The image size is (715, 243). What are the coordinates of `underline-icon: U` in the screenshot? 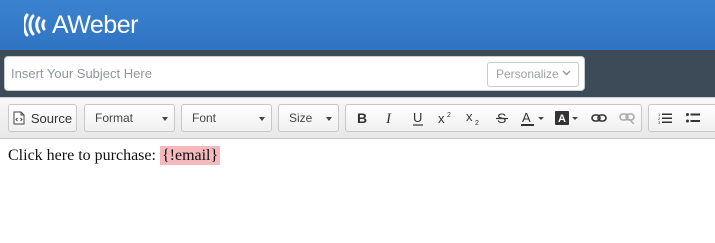 It's located at (418, 118).